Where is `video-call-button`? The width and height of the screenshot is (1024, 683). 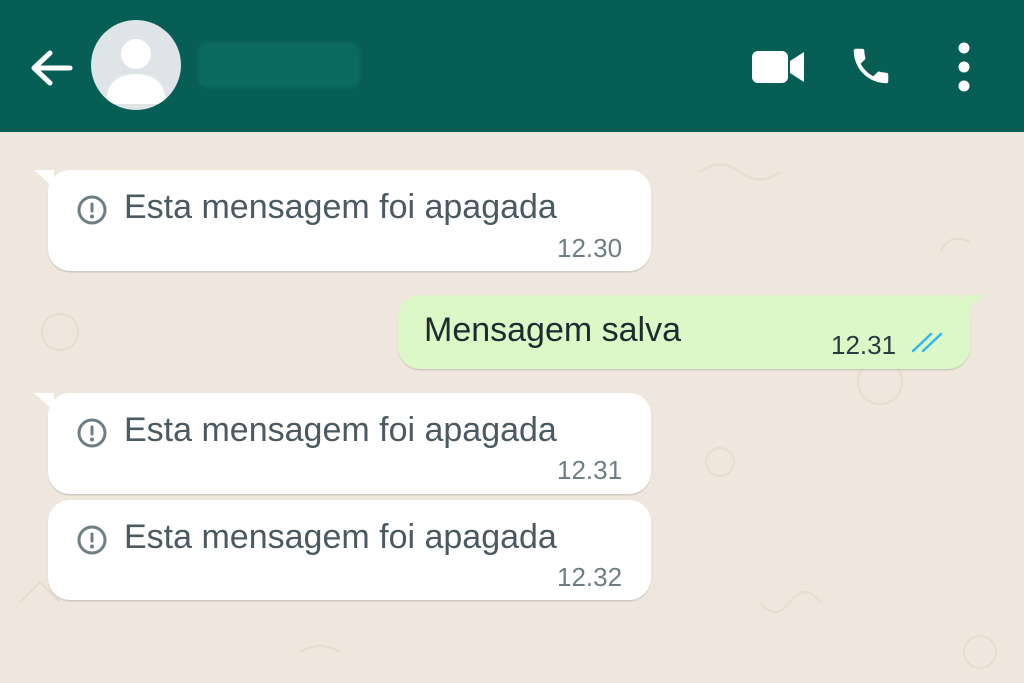 video-call-button is located at coordinates (778, 67).